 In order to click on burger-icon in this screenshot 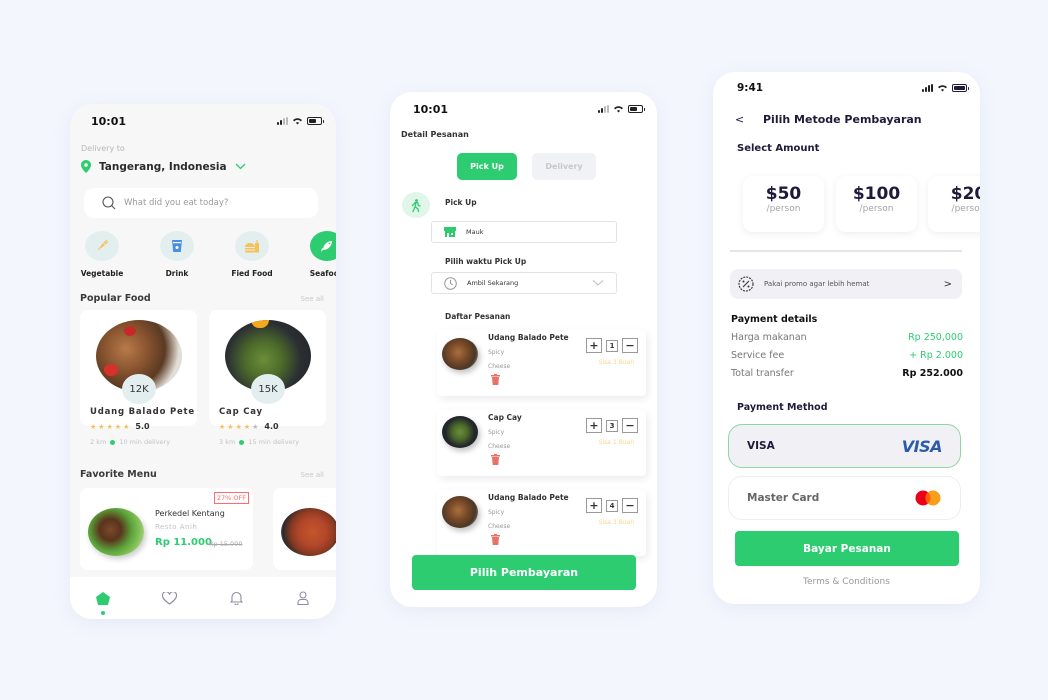, I will do `click(252, 246)`.